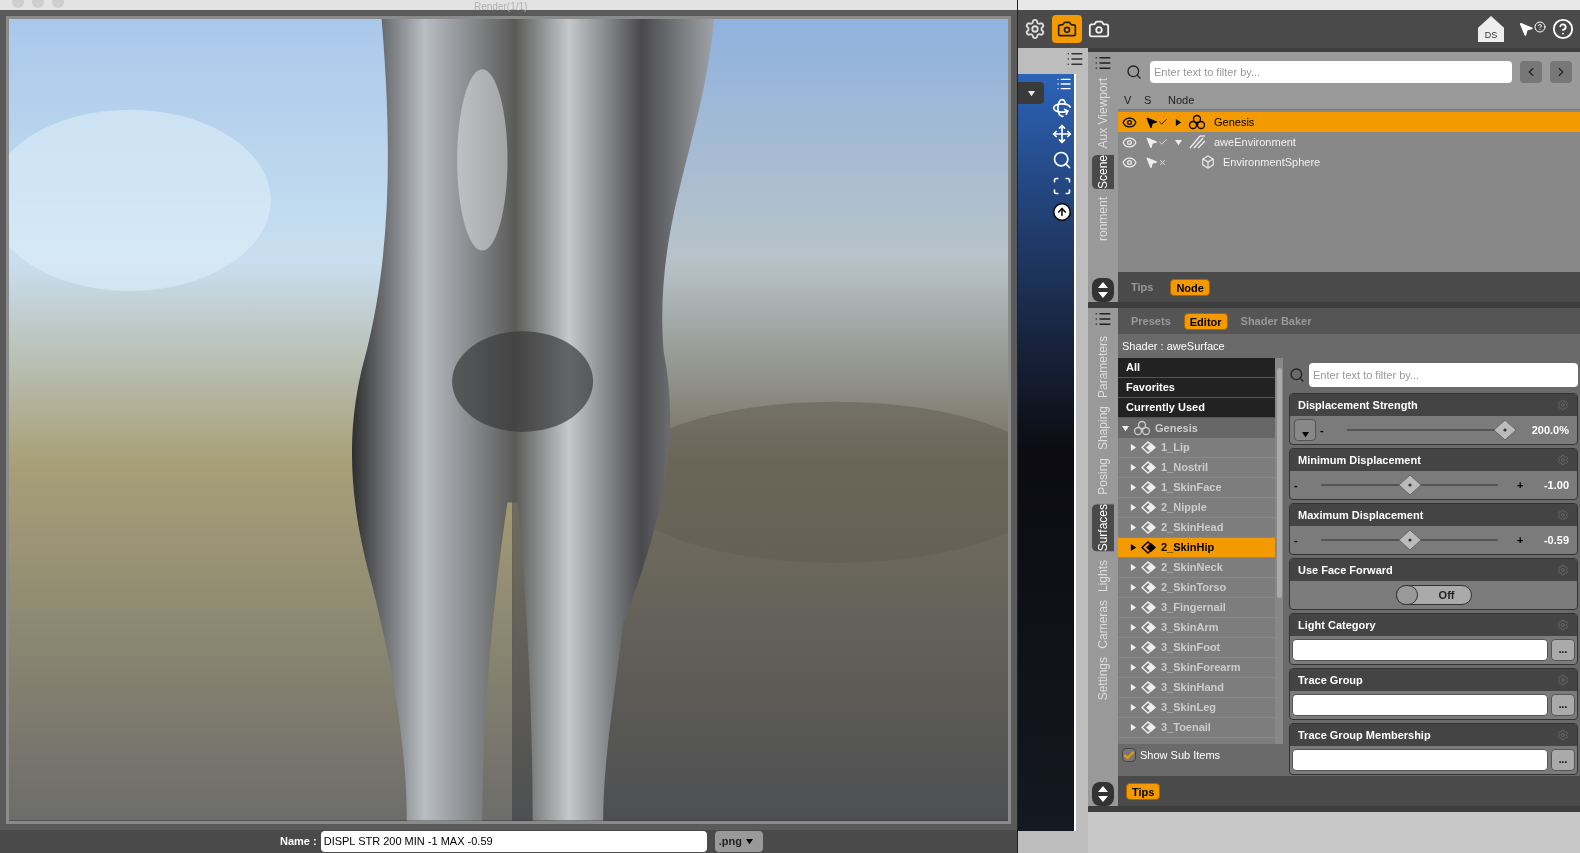 Image resolution: width=1580 pixels, height=853 pixels. I want to click on scene-node-row: EnvironmentSphere, so click(1349, 162).